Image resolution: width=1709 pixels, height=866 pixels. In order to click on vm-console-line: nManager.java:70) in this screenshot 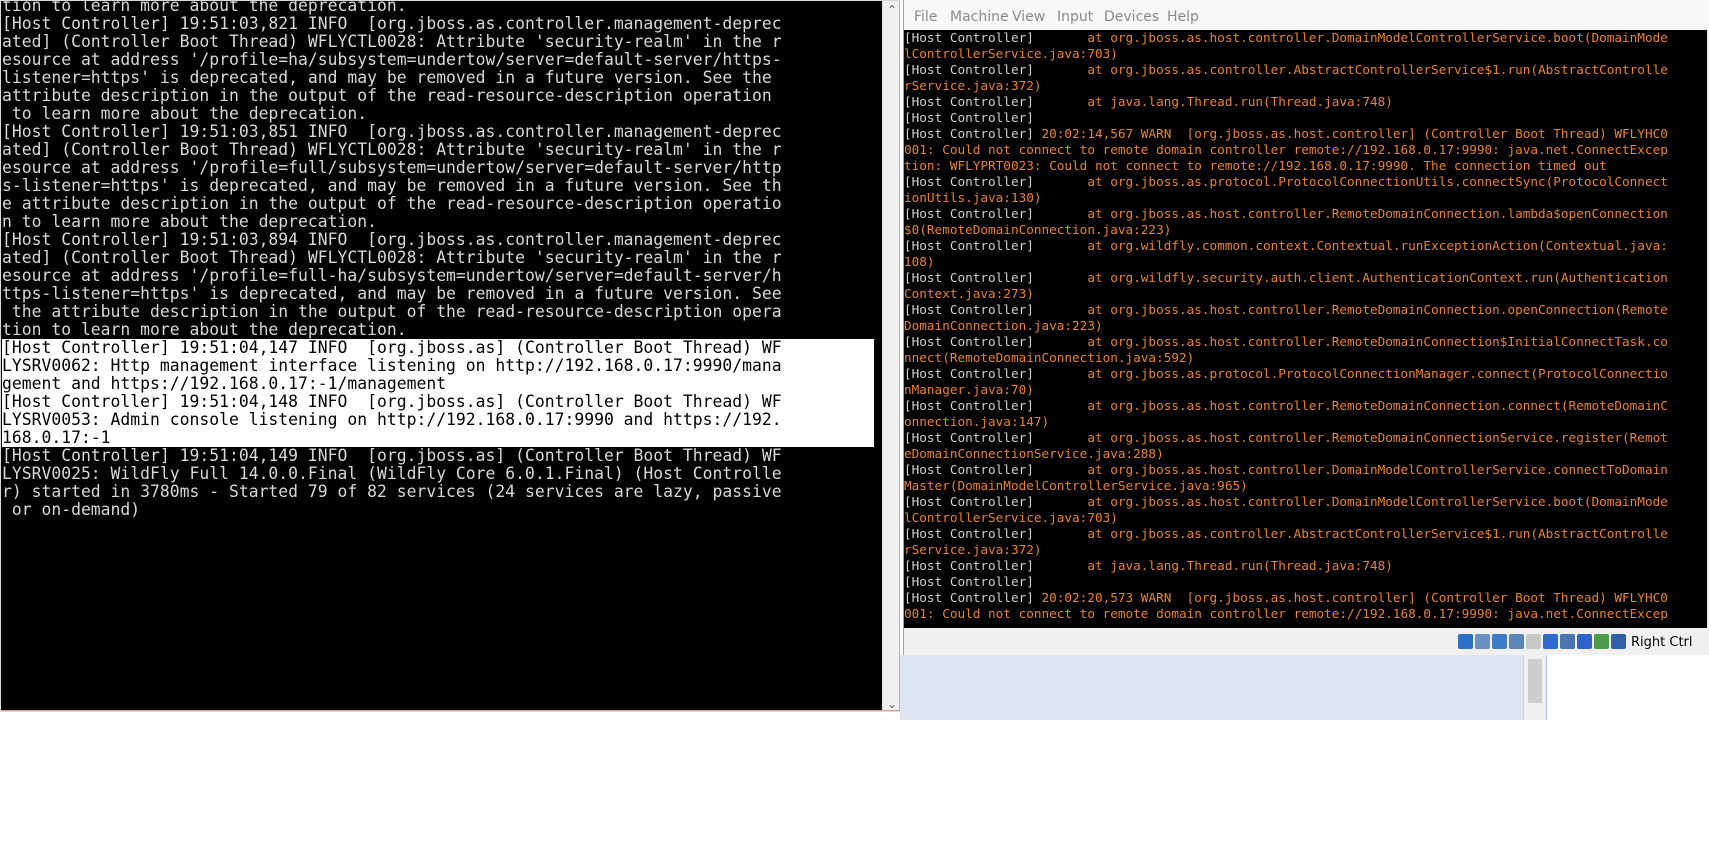, I will do `click(1286, 390)`.